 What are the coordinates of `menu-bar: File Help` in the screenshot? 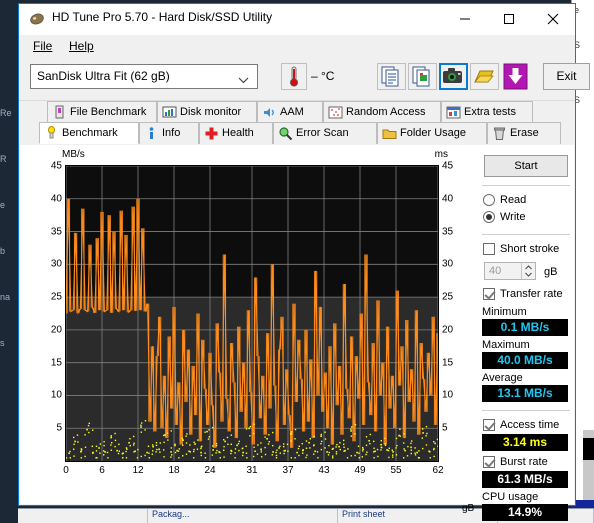 It's located at (297, 46).